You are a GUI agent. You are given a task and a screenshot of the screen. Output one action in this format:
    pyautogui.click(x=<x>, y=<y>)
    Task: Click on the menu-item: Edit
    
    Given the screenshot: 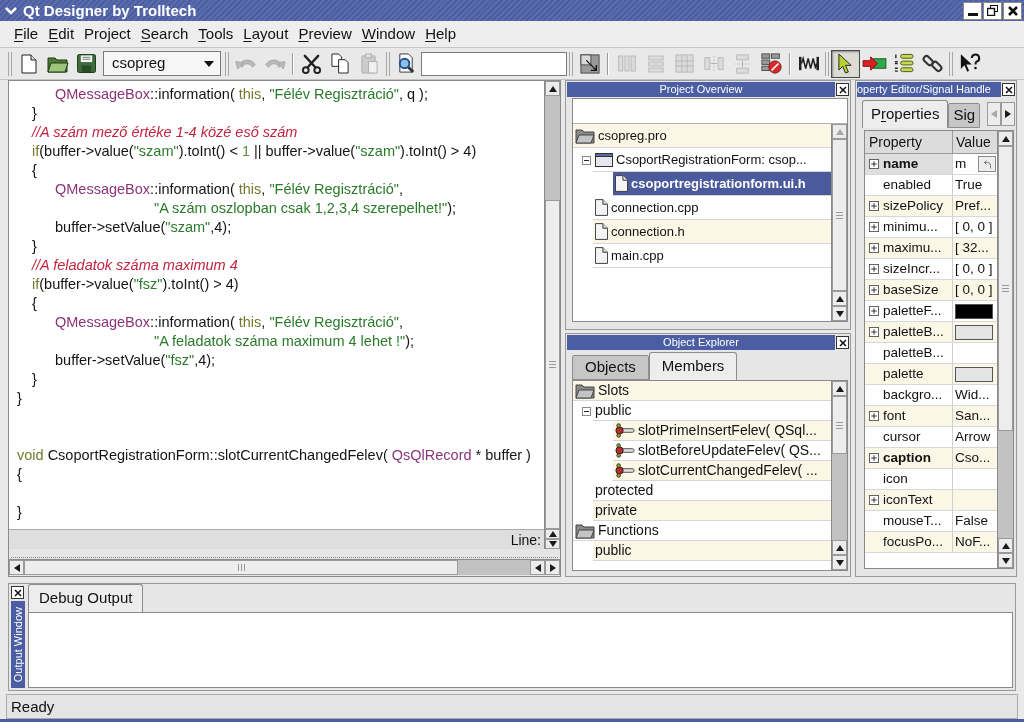 What is the action you would take?
    pyautogui.click(x=61, y=34)
    